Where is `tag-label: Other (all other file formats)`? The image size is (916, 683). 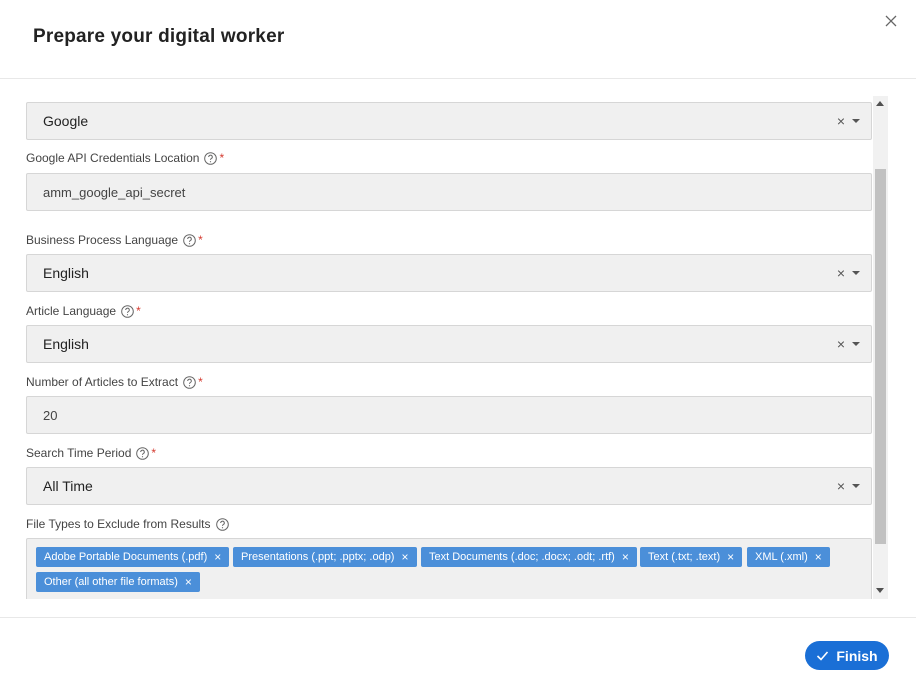 tag-label: Other (all other file formats) is located at coordinates (111, 582).